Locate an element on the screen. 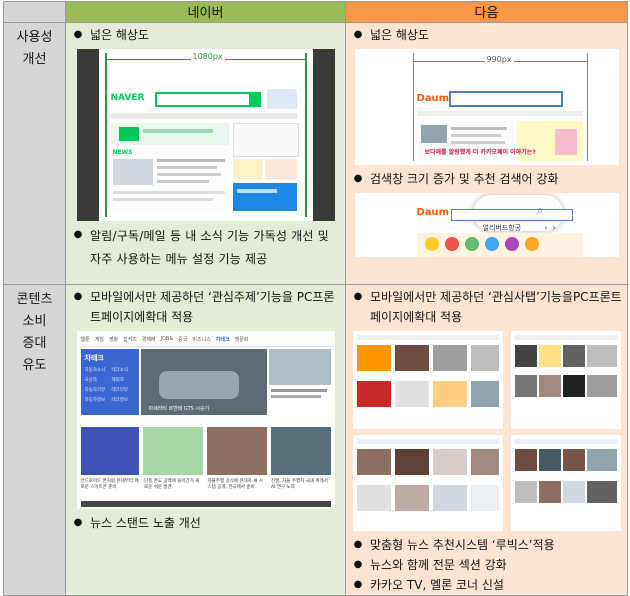 The width and height of the screenshot is (630, 596). panel-item: 테크정보 is located at coordinates (125, 400).